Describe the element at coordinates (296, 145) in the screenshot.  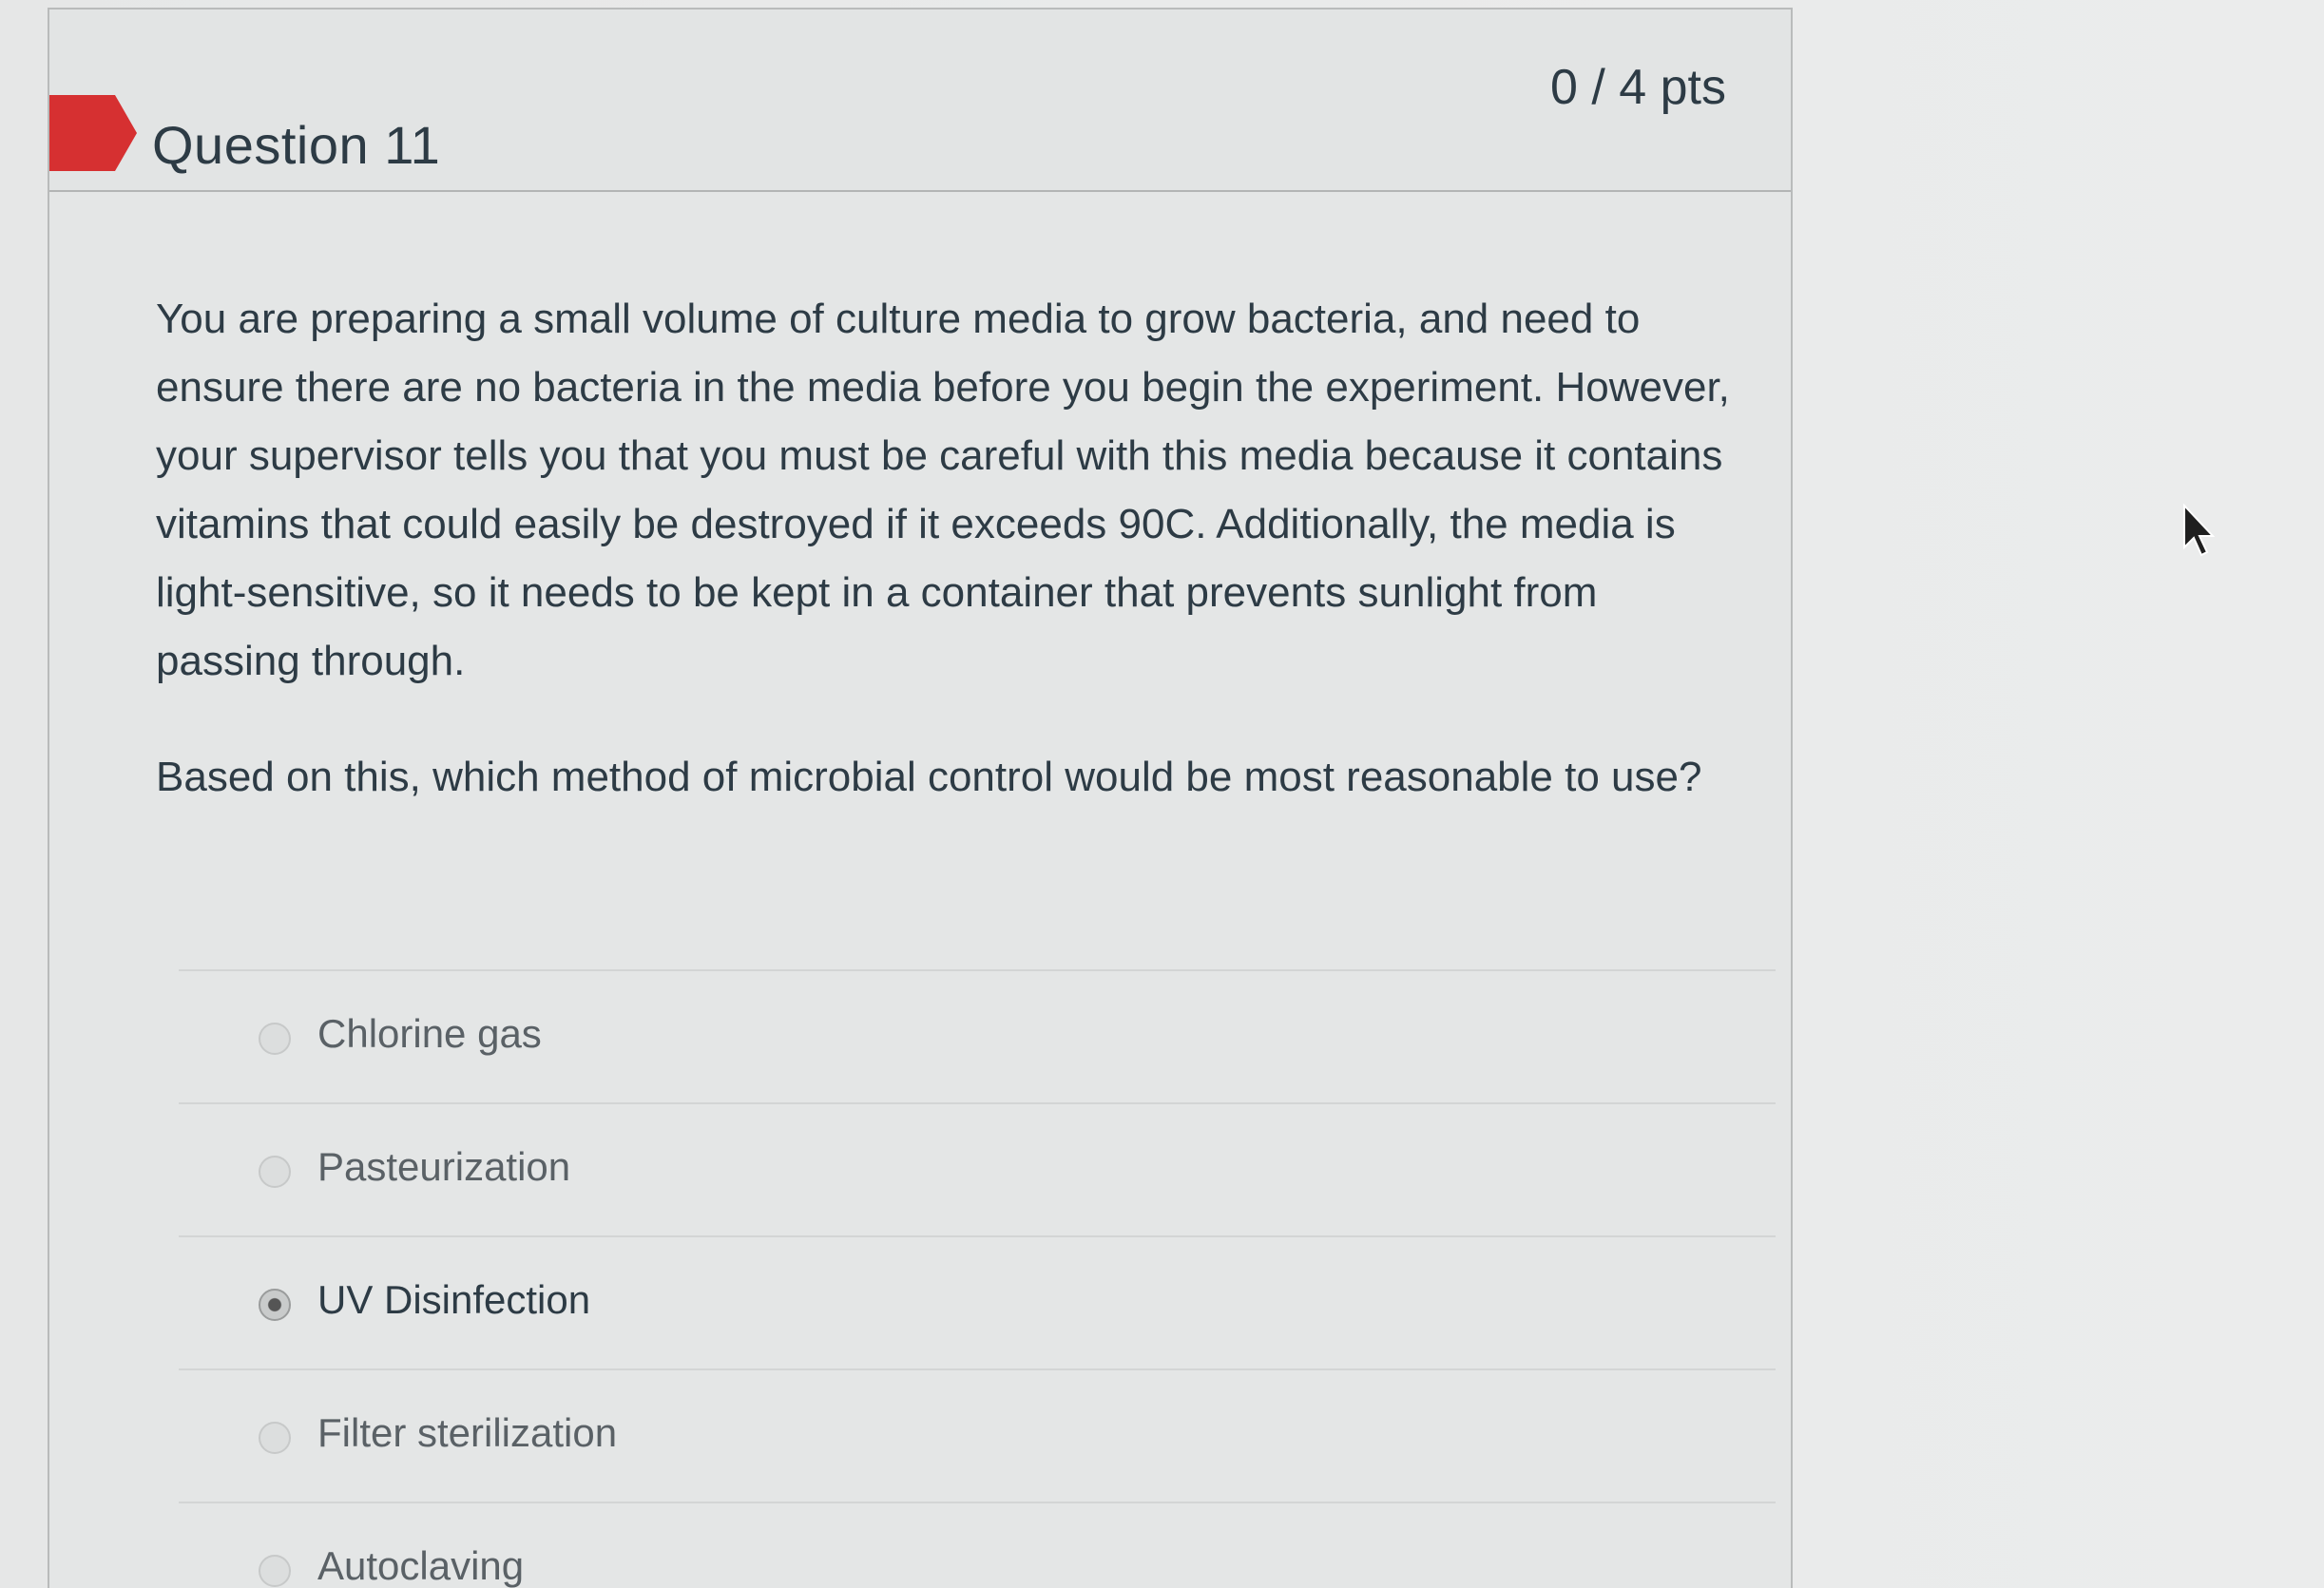
I see `question-title: Question 11` at that location.